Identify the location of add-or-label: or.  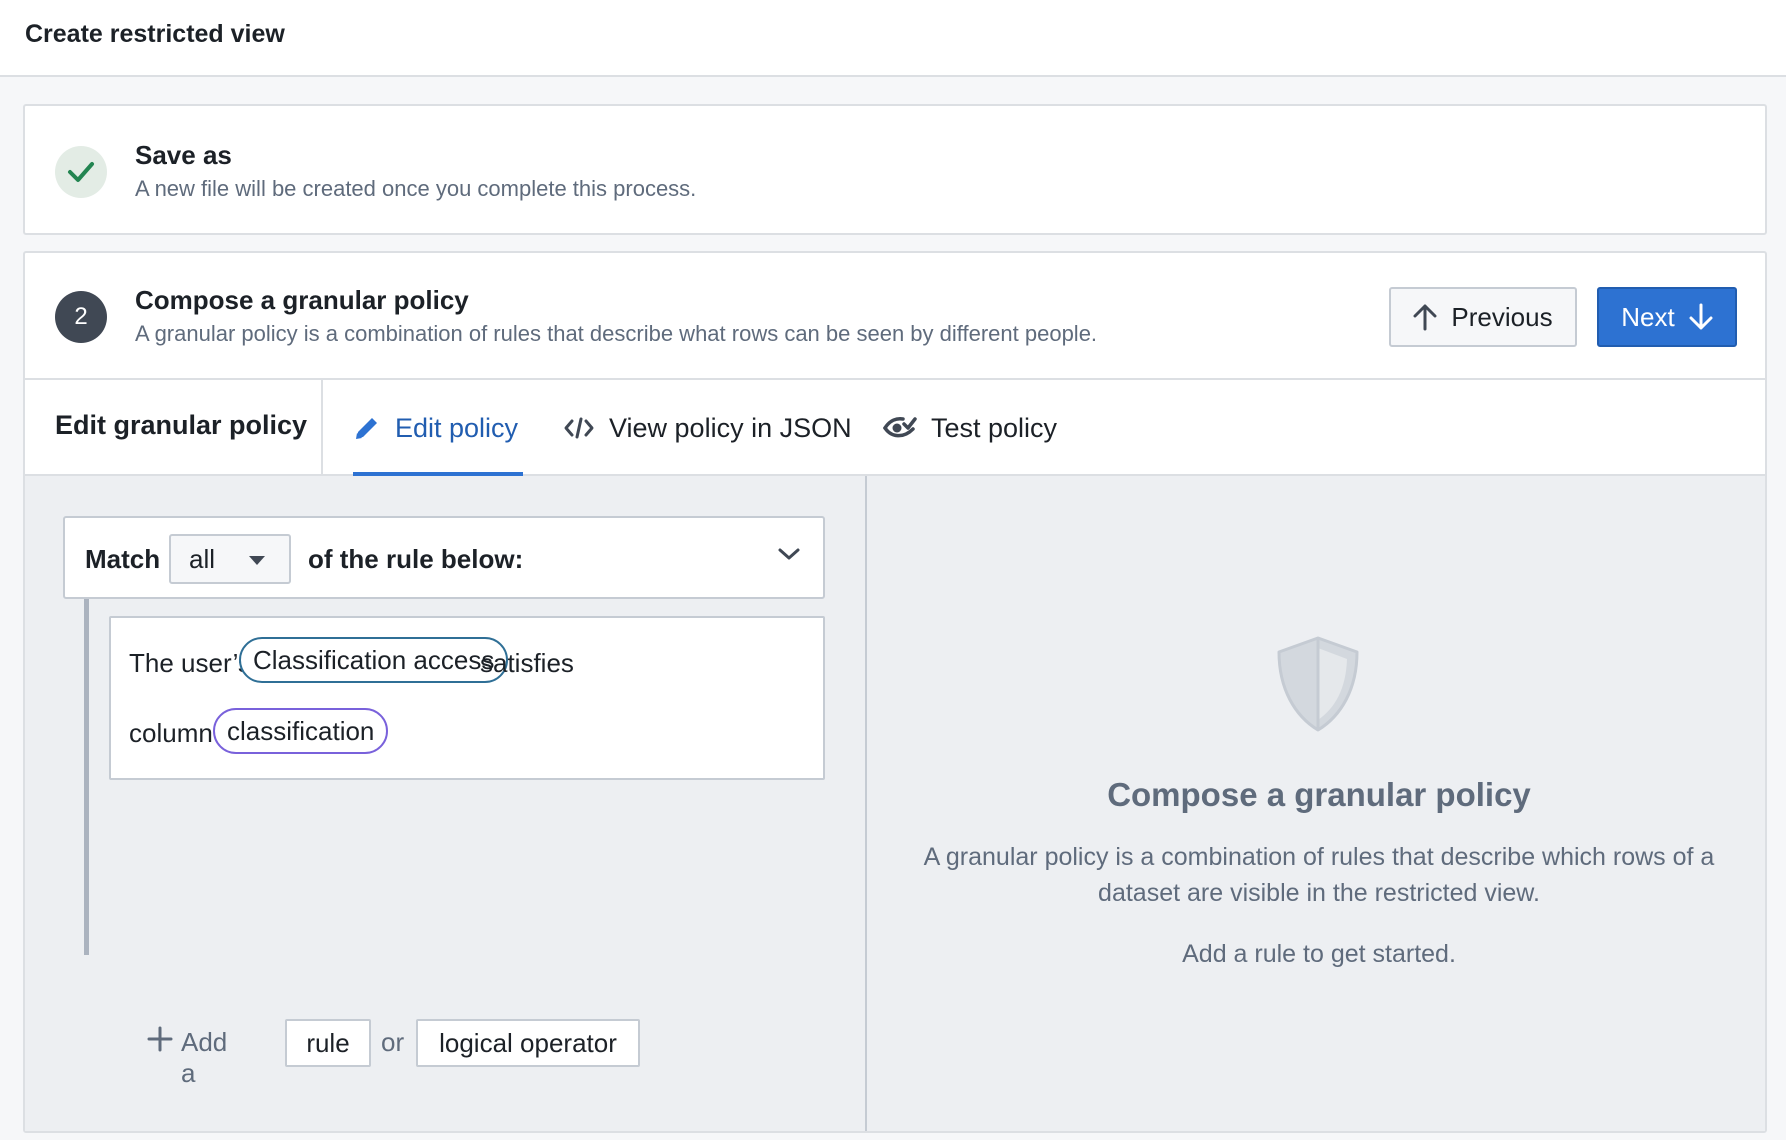
(393, 1042).